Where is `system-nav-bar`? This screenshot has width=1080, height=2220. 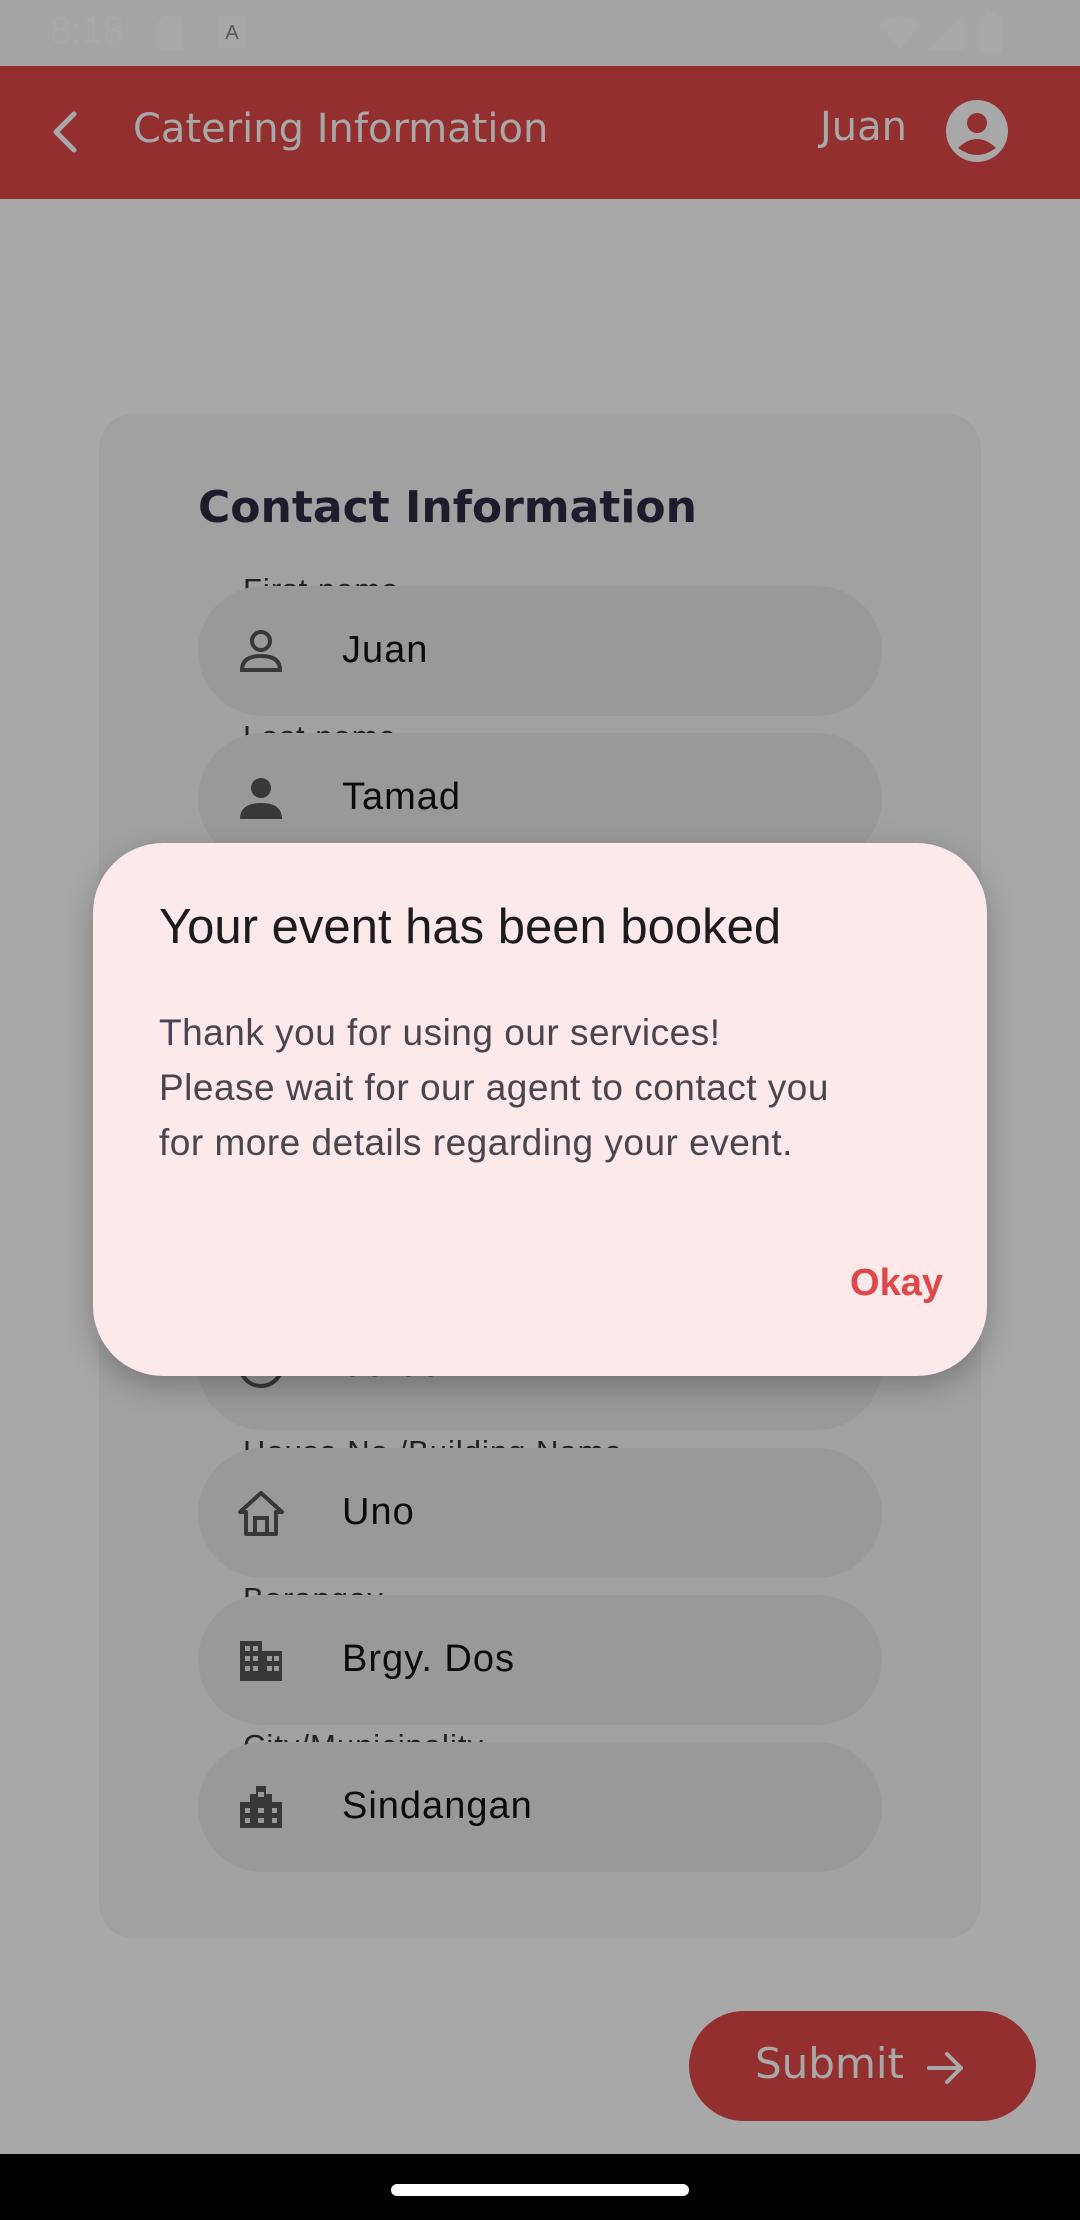 system-nav-bar is located at coordinates (540, 2187).